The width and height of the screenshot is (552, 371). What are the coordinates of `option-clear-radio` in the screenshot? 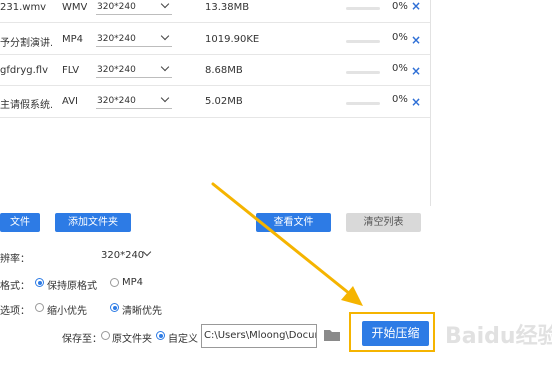 It's located at (114, 307).